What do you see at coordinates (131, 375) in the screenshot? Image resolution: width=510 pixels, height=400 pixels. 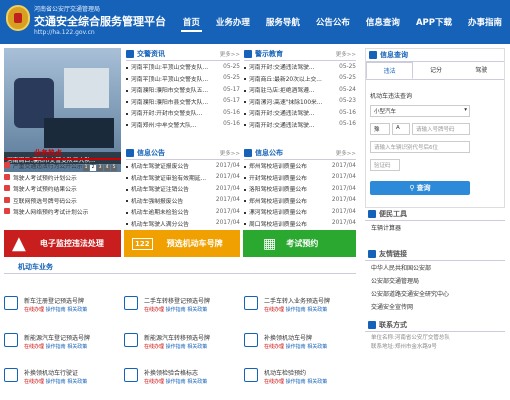 I see `badge-icon` at bounding box center [131, 375].